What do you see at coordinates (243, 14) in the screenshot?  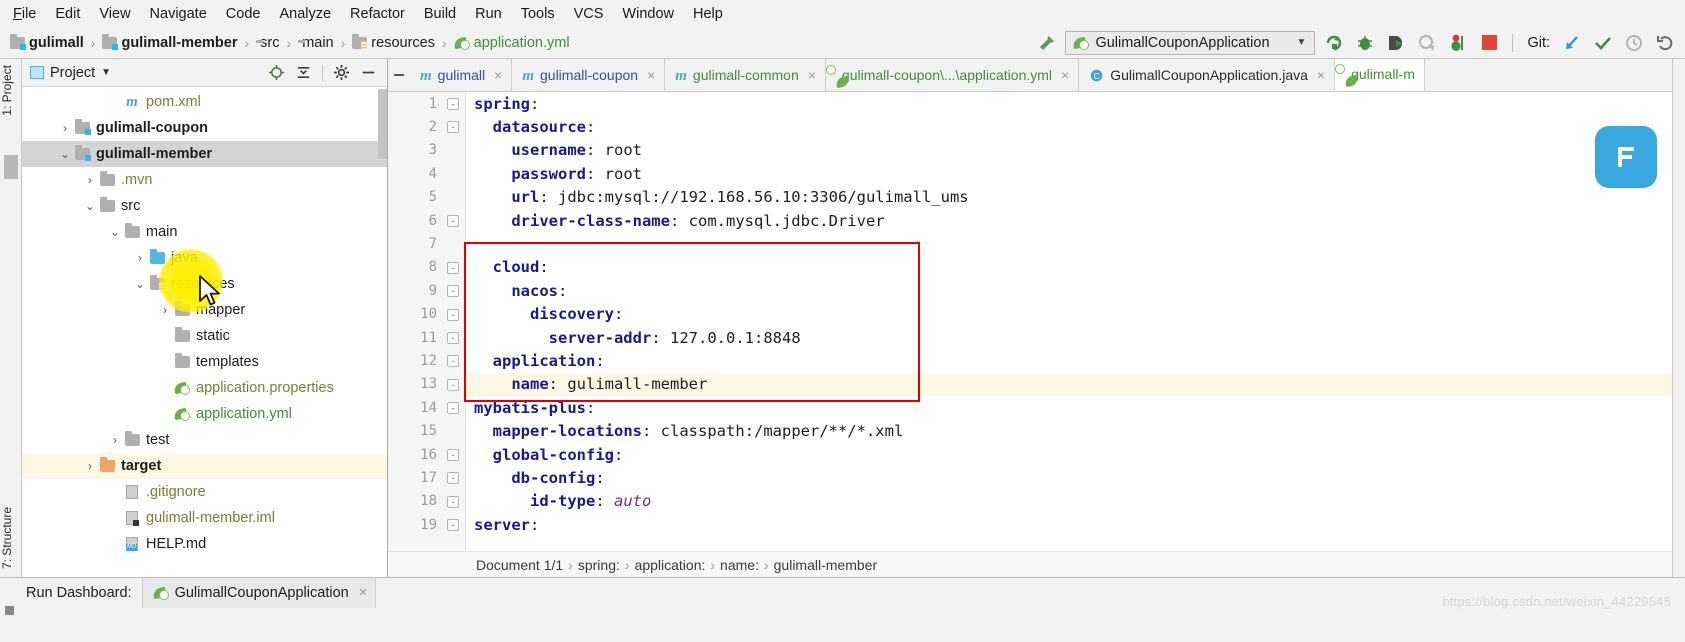 I see `menu-code: Code` at bounding box center [243, 14].